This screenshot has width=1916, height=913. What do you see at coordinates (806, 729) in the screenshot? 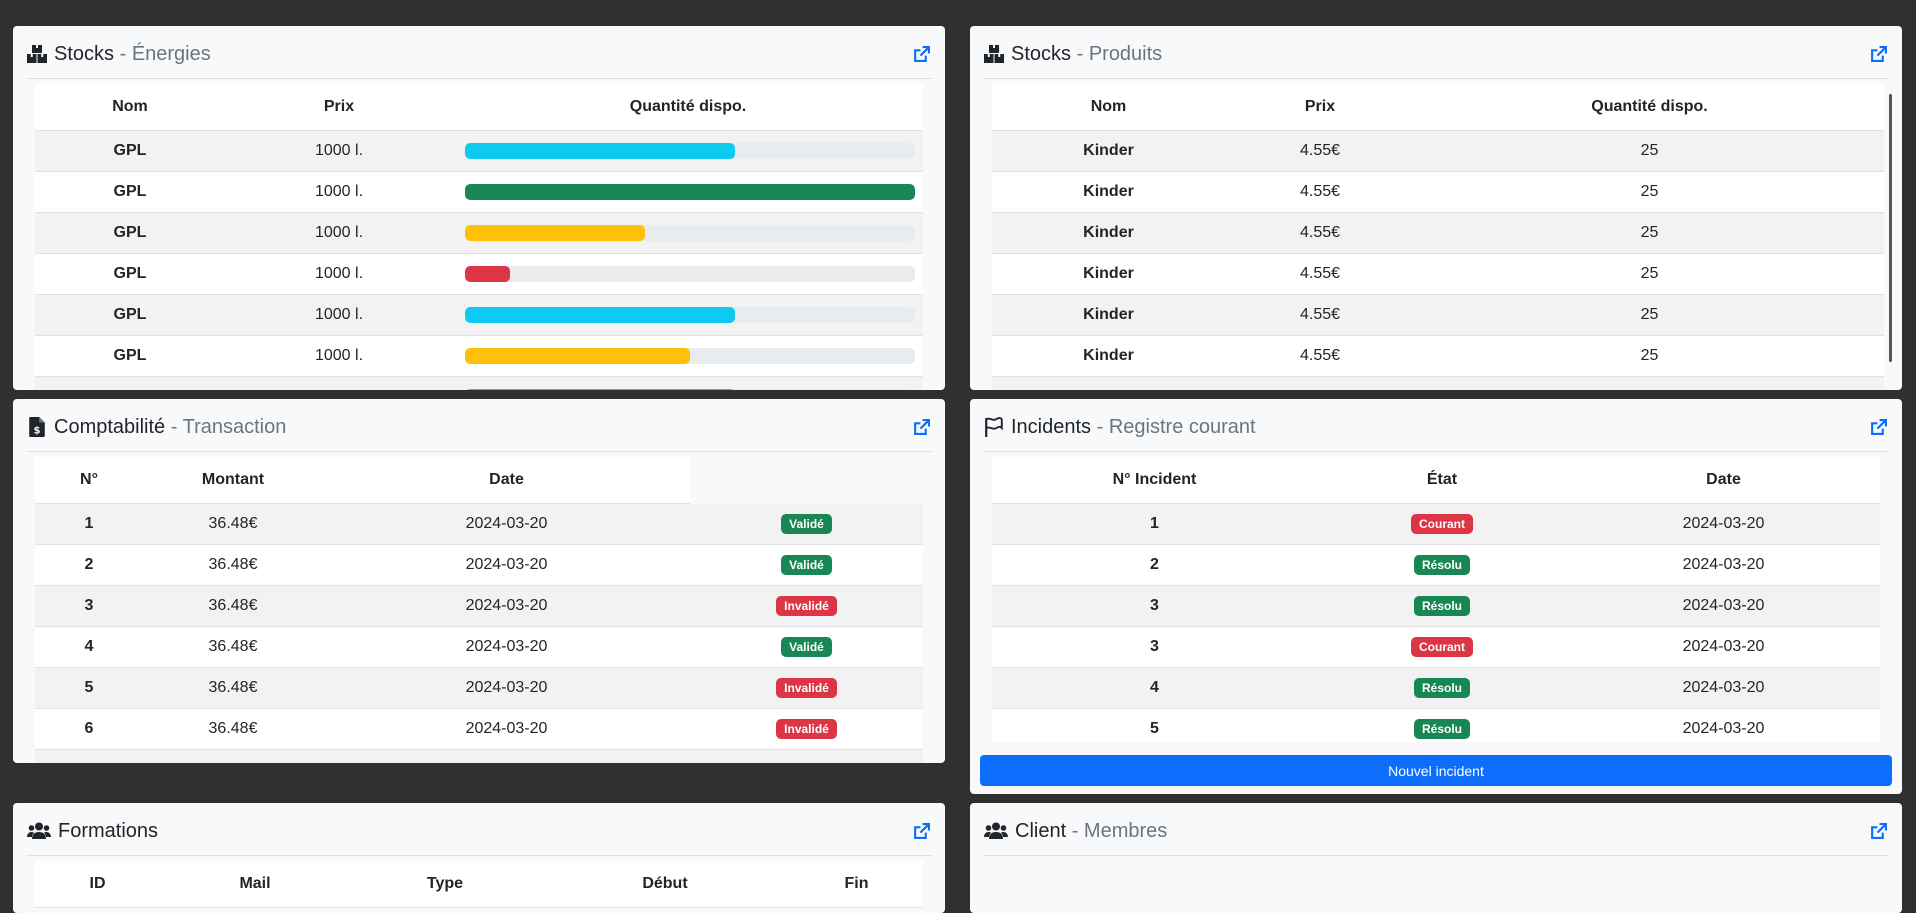
I see `status-badge: Invalidé` at bounding box center [806, 729].